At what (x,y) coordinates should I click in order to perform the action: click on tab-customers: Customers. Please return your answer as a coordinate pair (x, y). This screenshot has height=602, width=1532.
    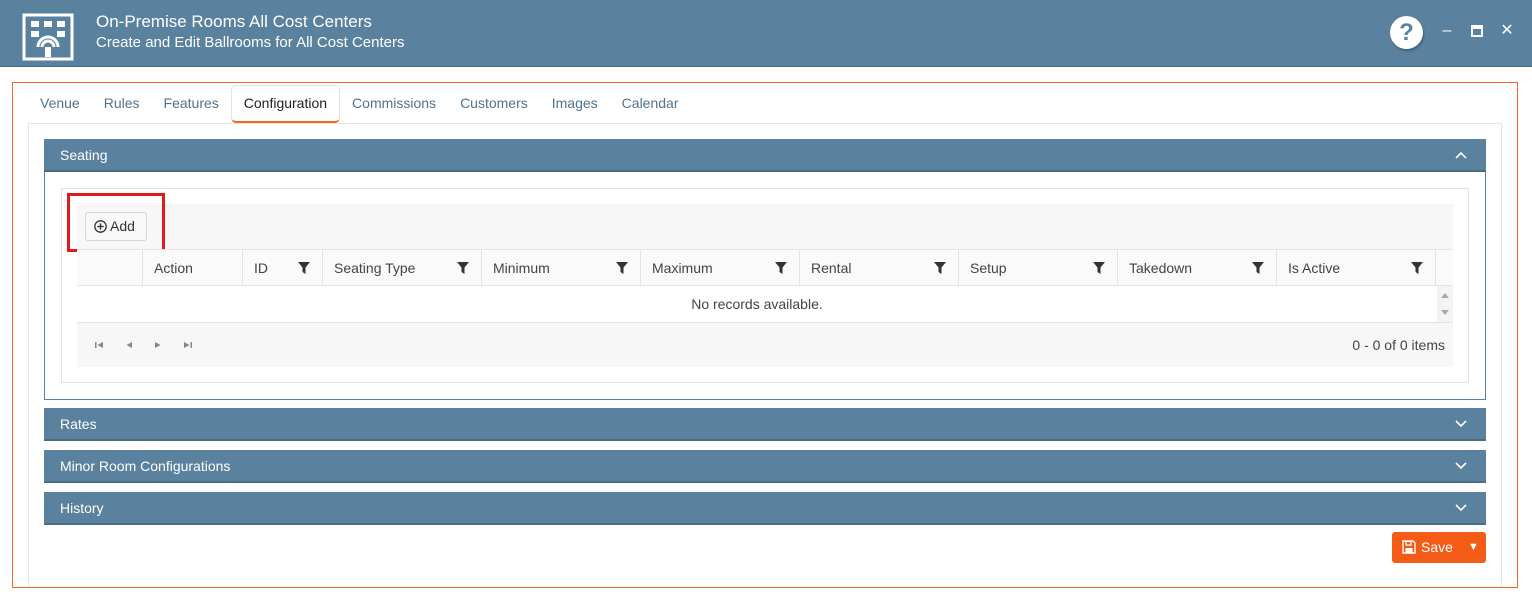
    Looking at the image, I should click on (494, 104).